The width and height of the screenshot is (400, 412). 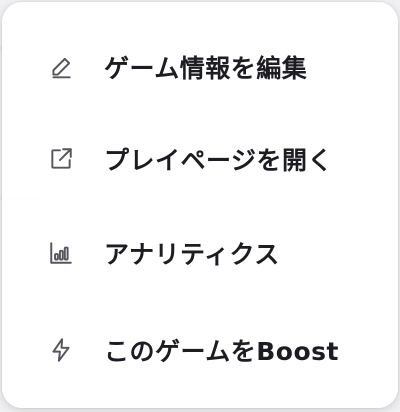 I want to click on pencil-icon, so click(x=61, y=67).